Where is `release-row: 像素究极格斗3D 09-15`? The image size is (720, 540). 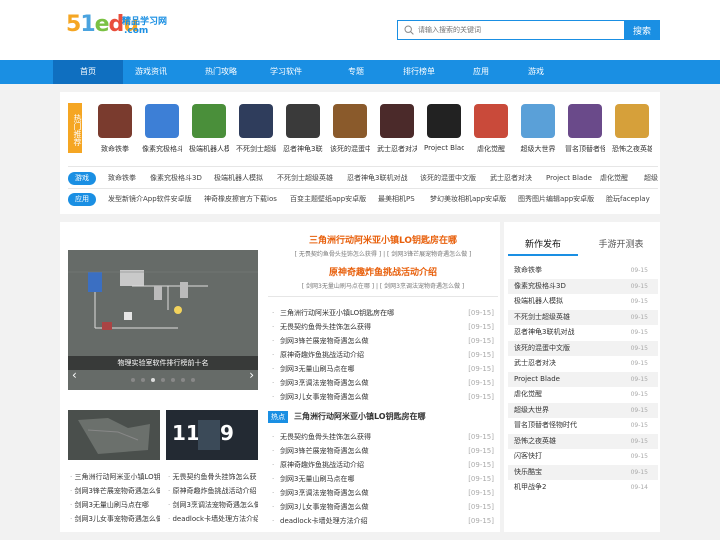 release-row: 像素究极格斗3D 09-15 is located at coordinates (583, 286).